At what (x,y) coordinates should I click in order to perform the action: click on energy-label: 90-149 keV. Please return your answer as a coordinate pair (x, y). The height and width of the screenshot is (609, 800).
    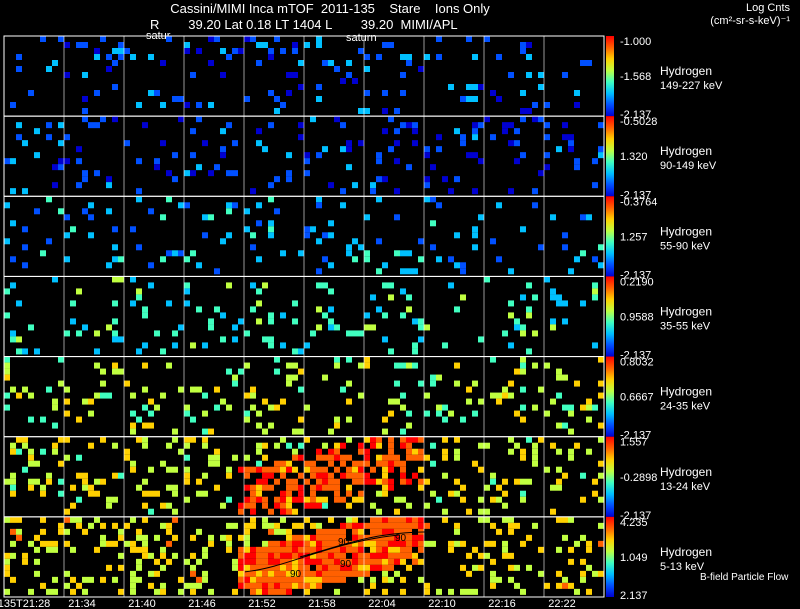
    Looking at the image, I should click on (688, 166).